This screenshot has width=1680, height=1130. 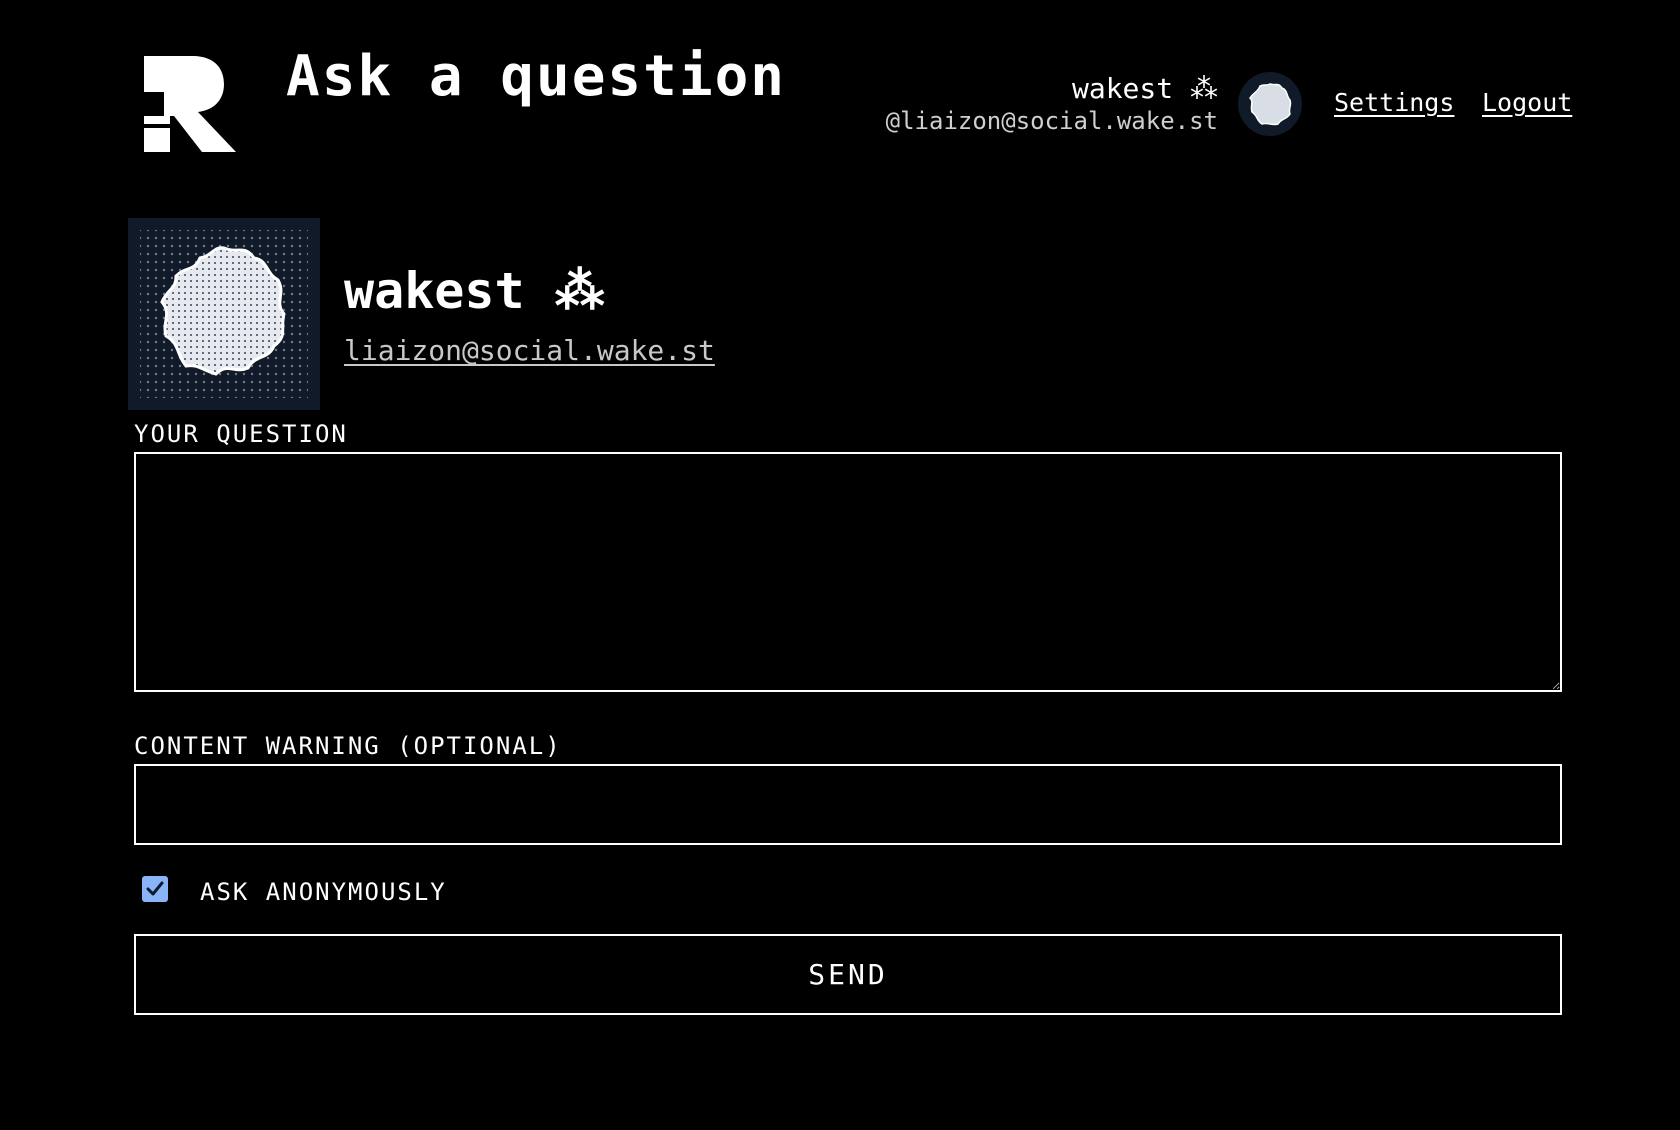 I want to click on profile-name: wakest ⁂, so click(x=474, y=291).